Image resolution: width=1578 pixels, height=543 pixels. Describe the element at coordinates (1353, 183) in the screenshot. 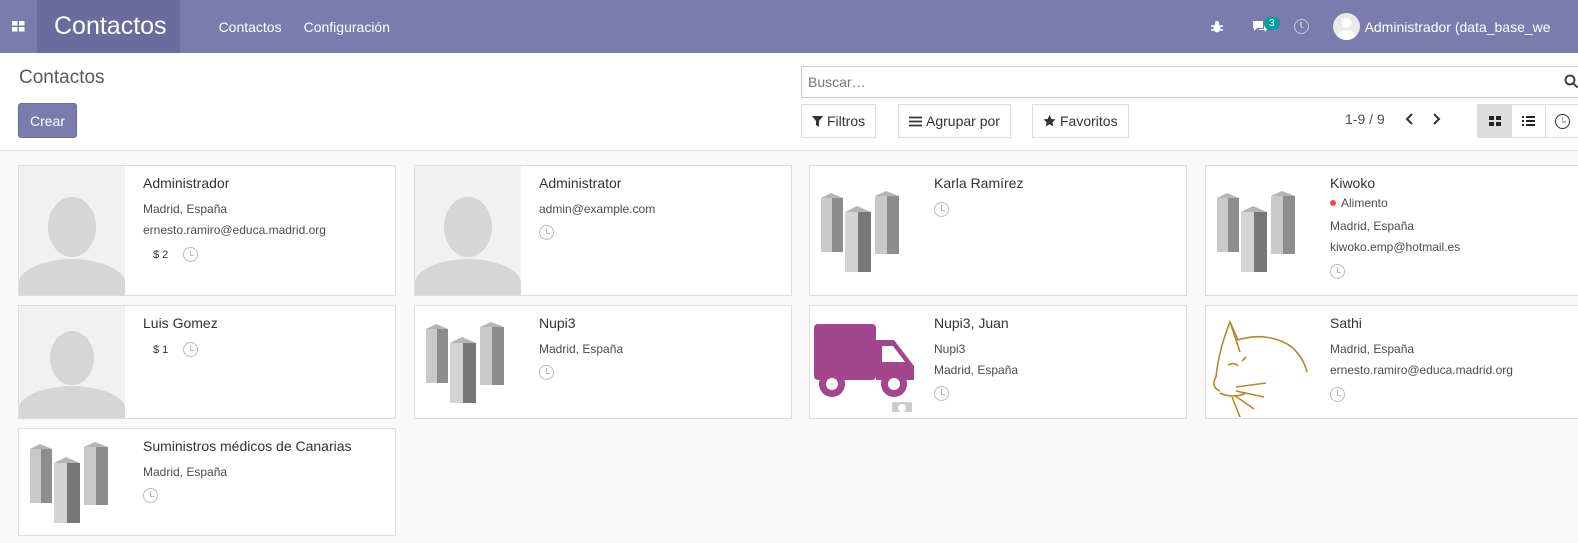

I see `contact-name: Kiwoko` at that location.